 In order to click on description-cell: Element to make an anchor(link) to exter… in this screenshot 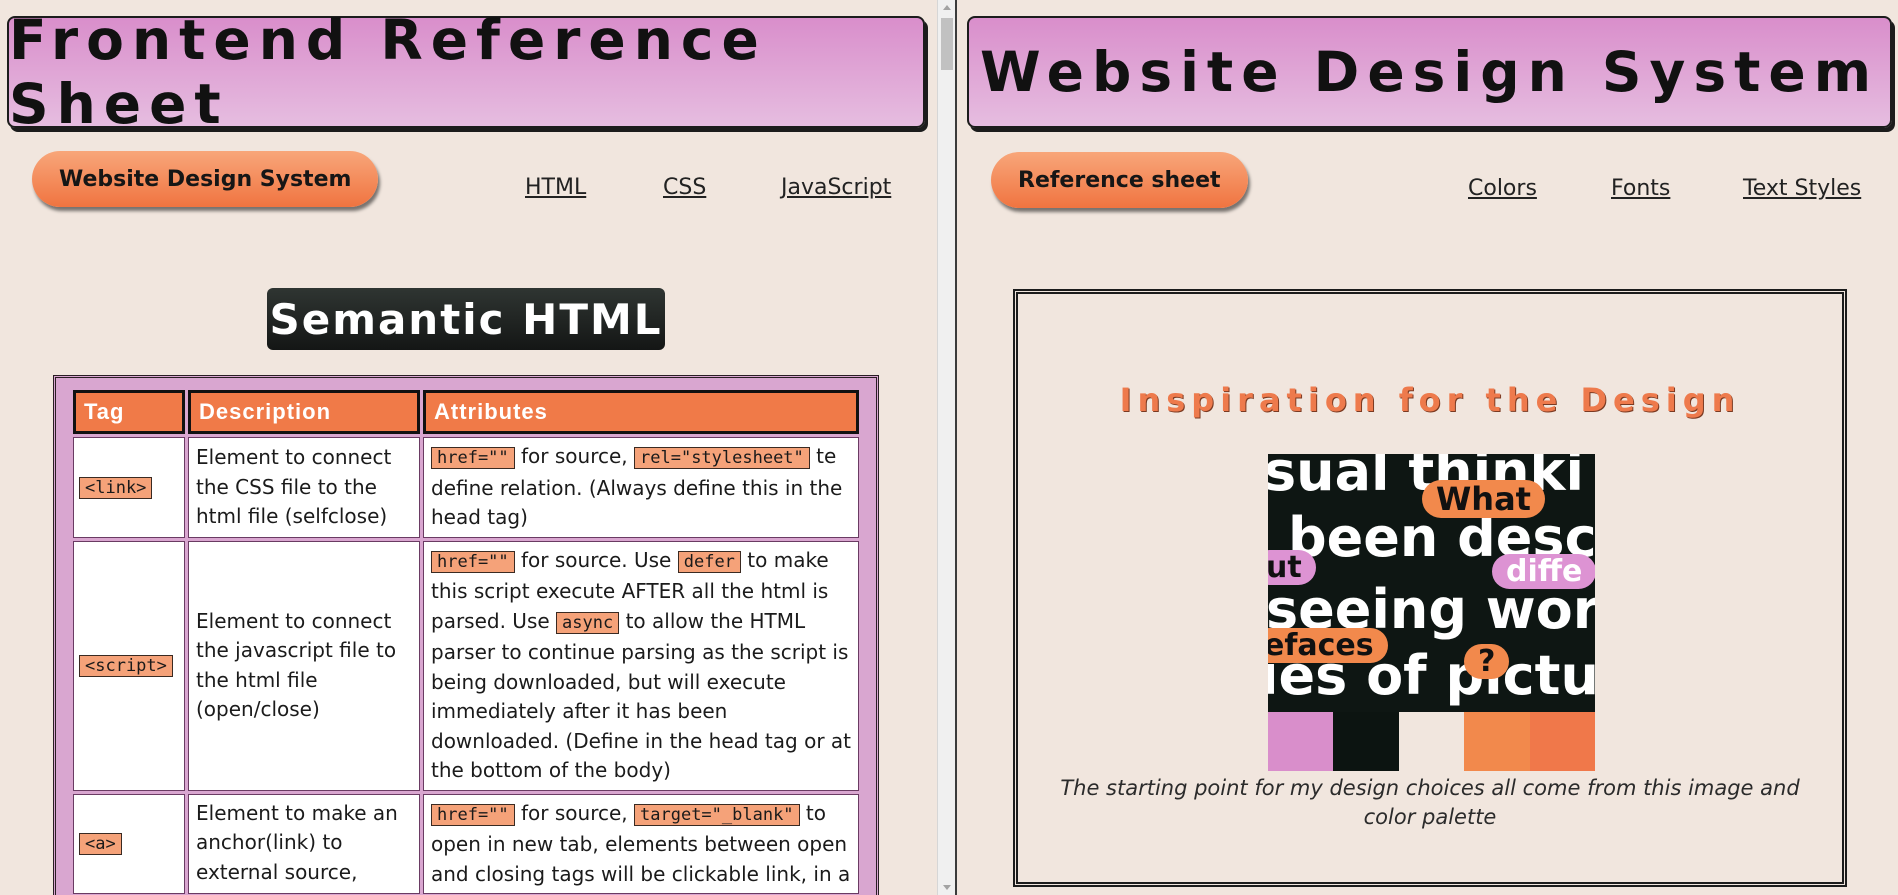, I will do `click(304, 843)`.